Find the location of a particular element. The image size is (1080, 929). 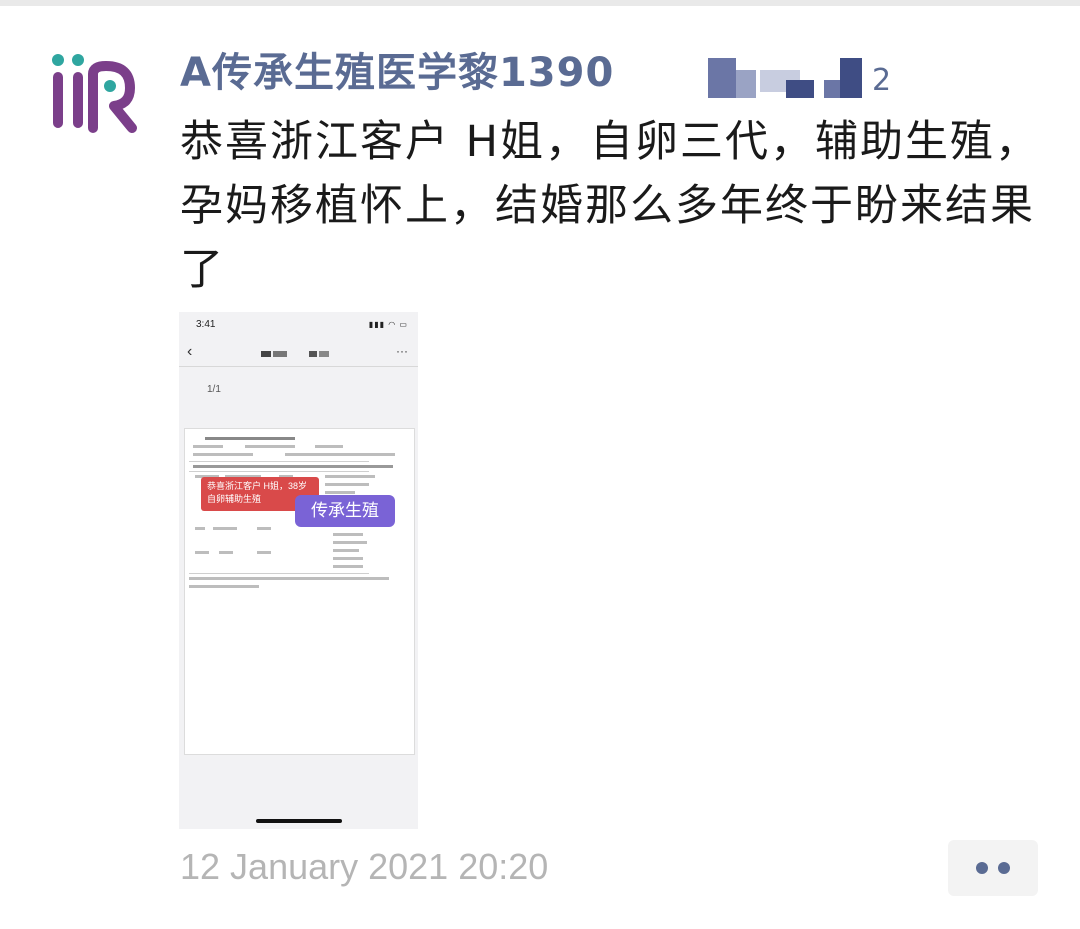

home-indicator is located at coordinates (299, 821).